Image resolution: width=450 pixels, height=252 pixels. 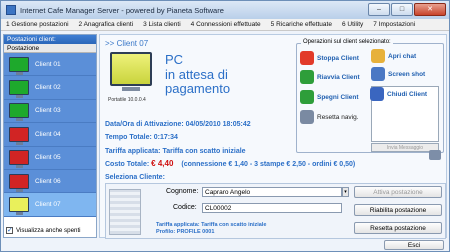 I want to click on reset-icon, so click(x=307, y=117).